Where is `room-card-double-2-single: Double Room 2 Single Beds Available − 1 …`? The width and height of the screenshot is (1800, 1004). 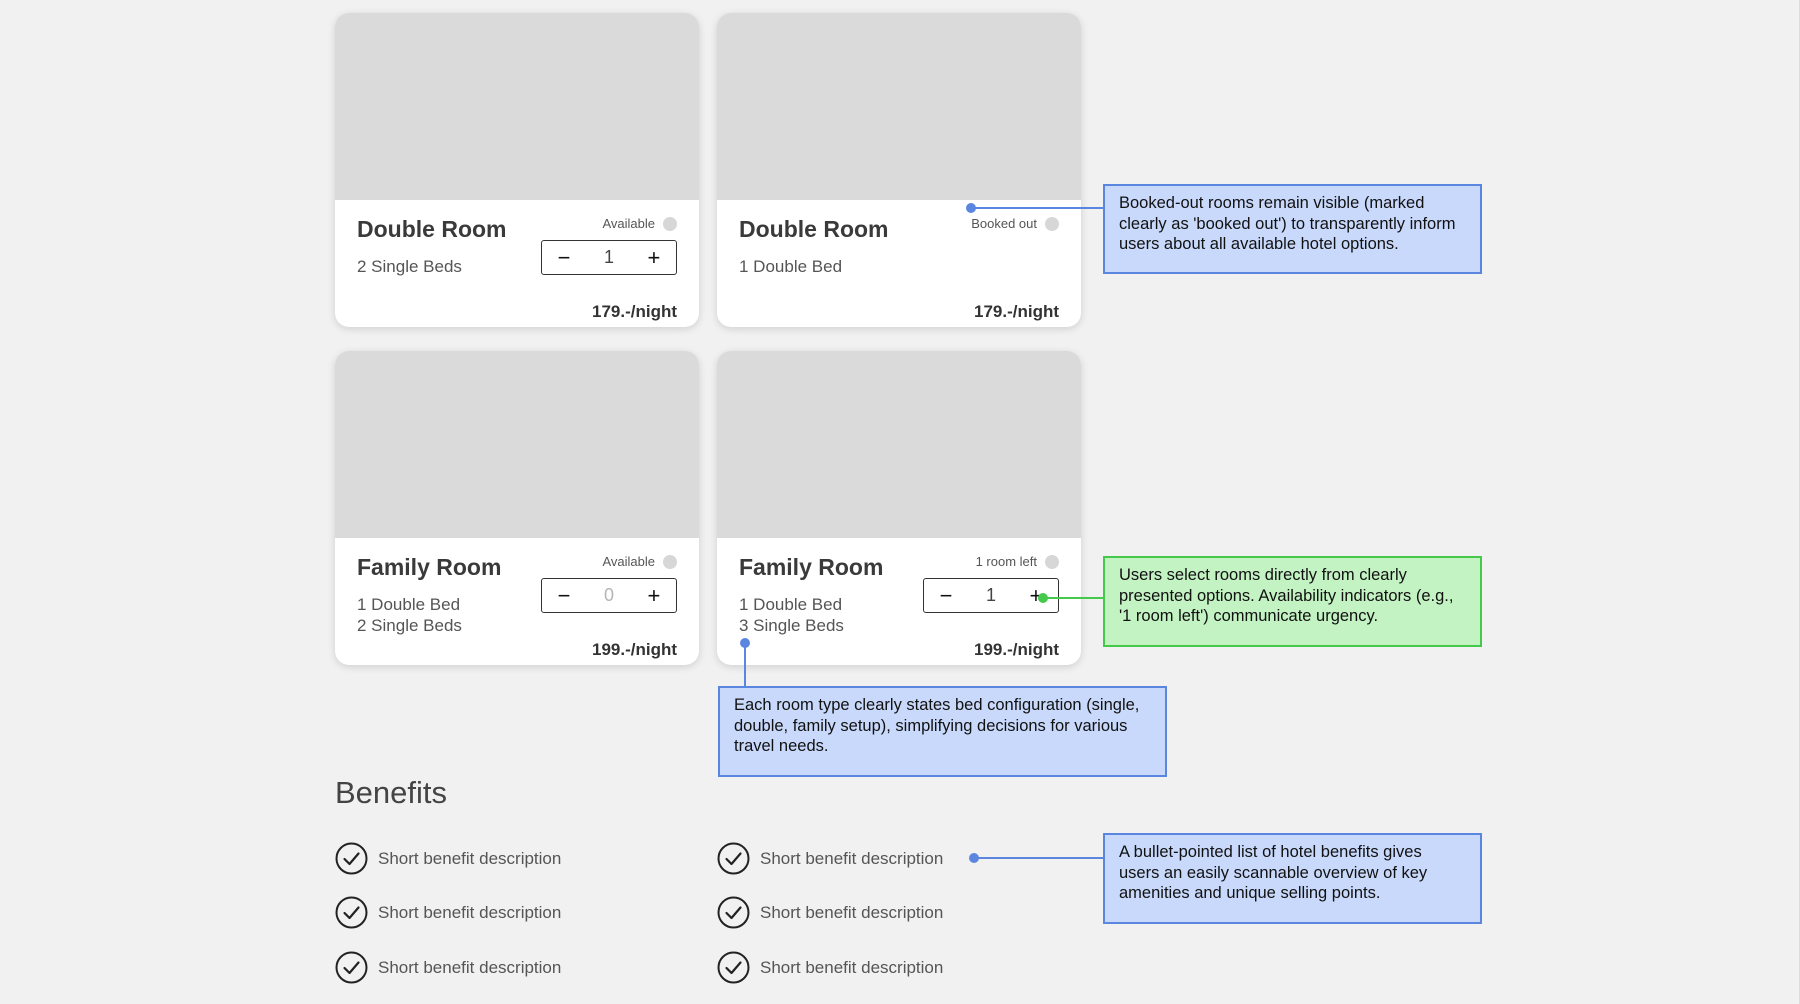 room-card-double-2-single: Double Room 2 Single Beds Available − 1 … is located at coordinates (517, 170).